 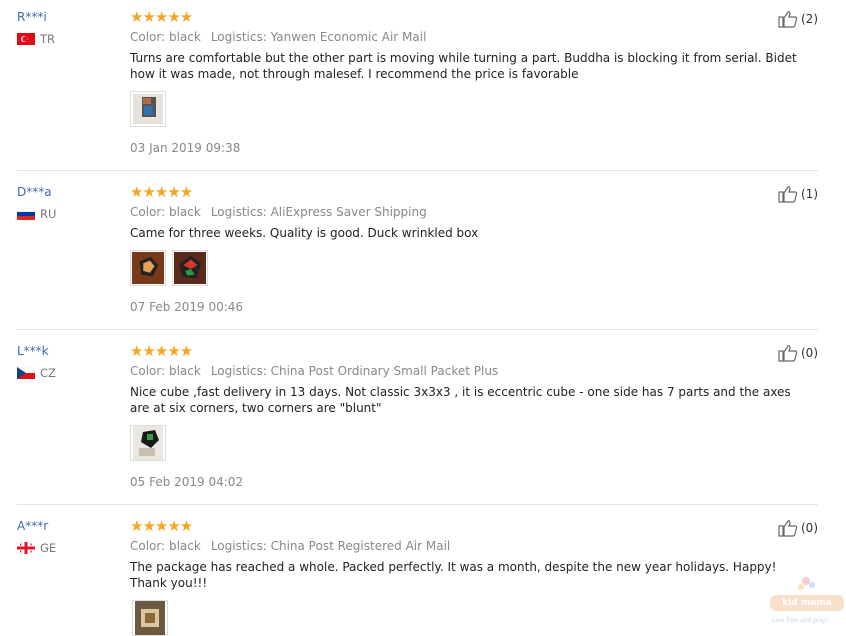 I want to click on watermark-tagline: Live free and play!, so click(x=800, y=620).